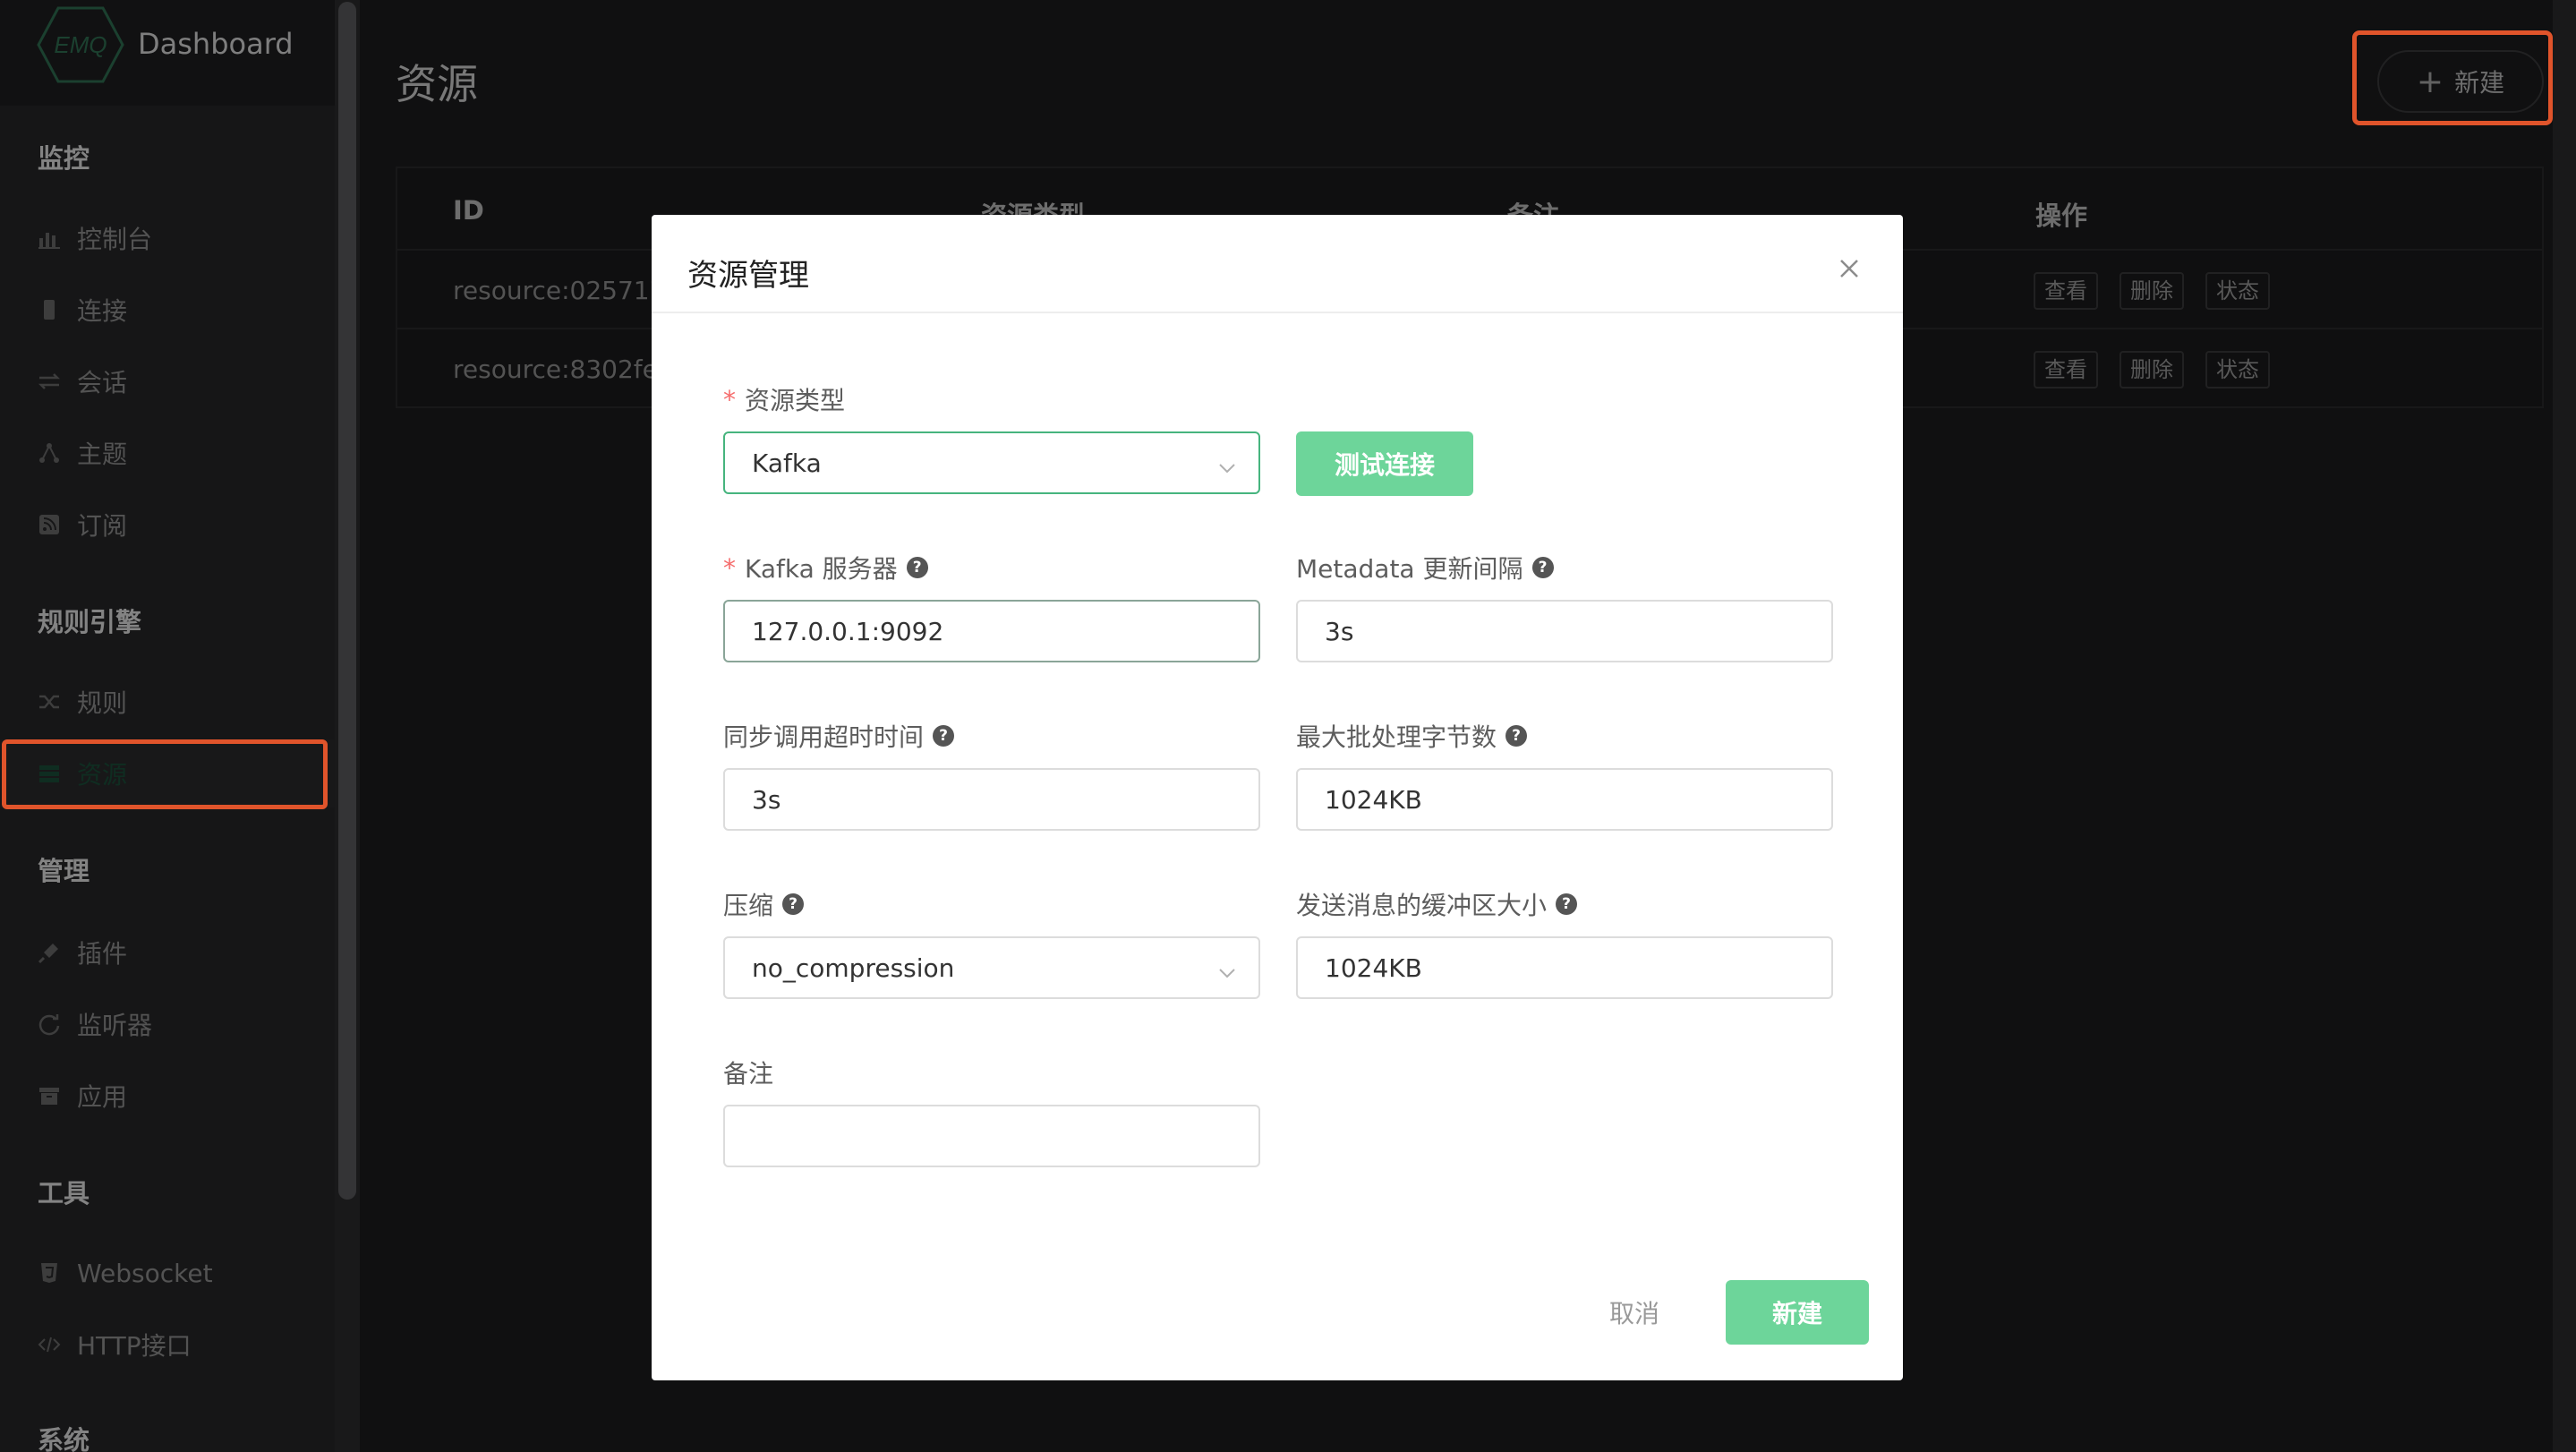  Describe the element at coordinates (1373, 799) in the screenshot. I see `max-batch-bytes-value: 1024KB` at that location.